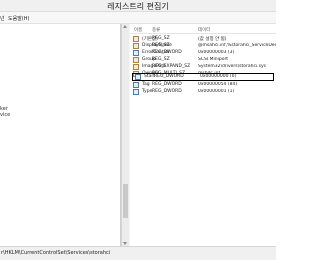 This screenshot has height=260, width=320. Describe the element at coordinates (138, 30) in the screenshot. I see `column-header-name: 이름` at that location.